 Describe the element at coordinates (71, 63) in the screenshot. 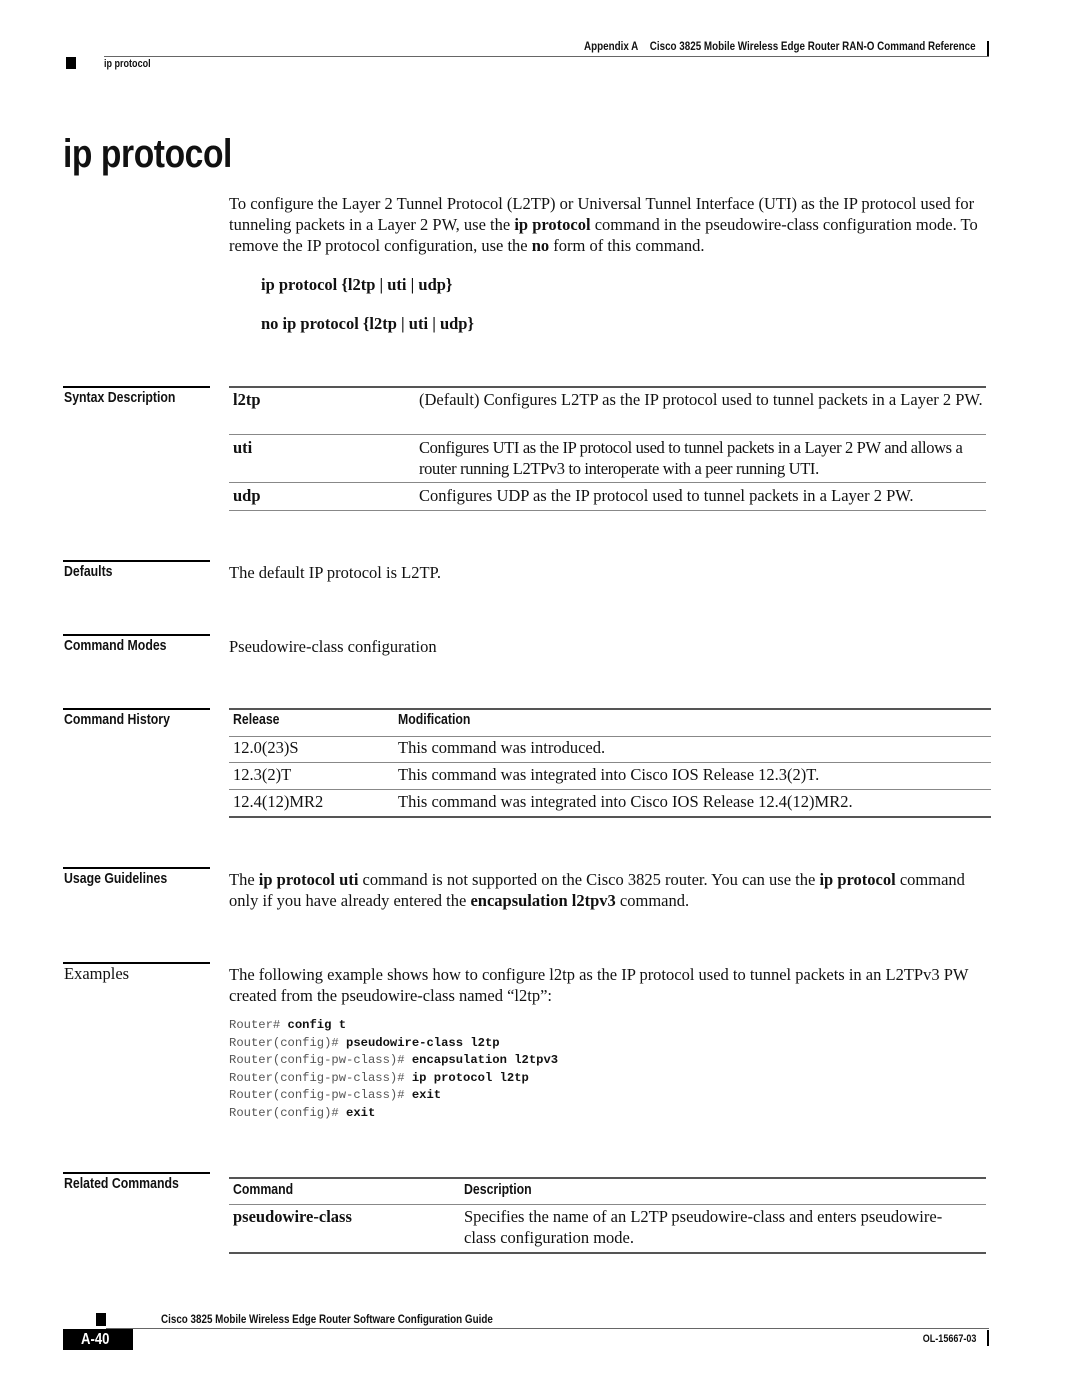

I see `header-square-mark` at that location.